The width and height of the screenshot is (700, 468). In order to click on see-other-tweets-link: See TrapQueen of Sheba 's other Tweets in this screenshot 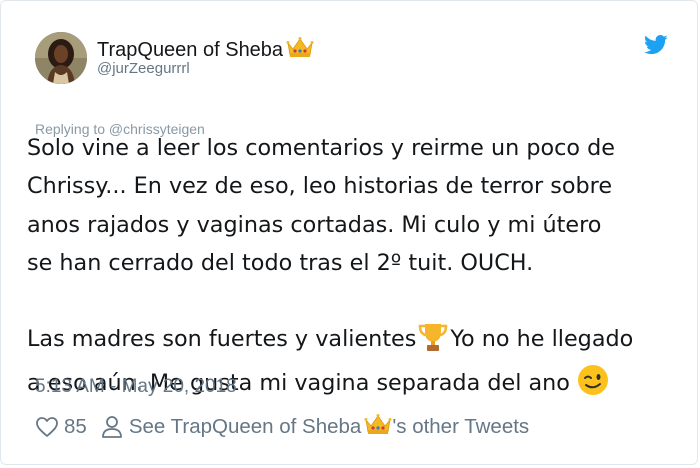, I will do `click(329, 427)`.